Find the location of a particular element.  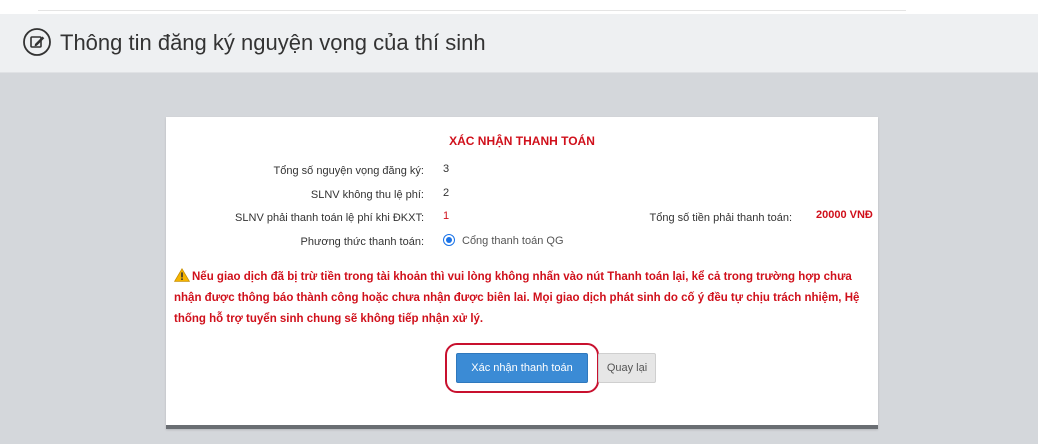

paid-wishes-label: SLNV phải thanh toán lệ phí khi ĐKXT: is located at coordinates (329, 218).